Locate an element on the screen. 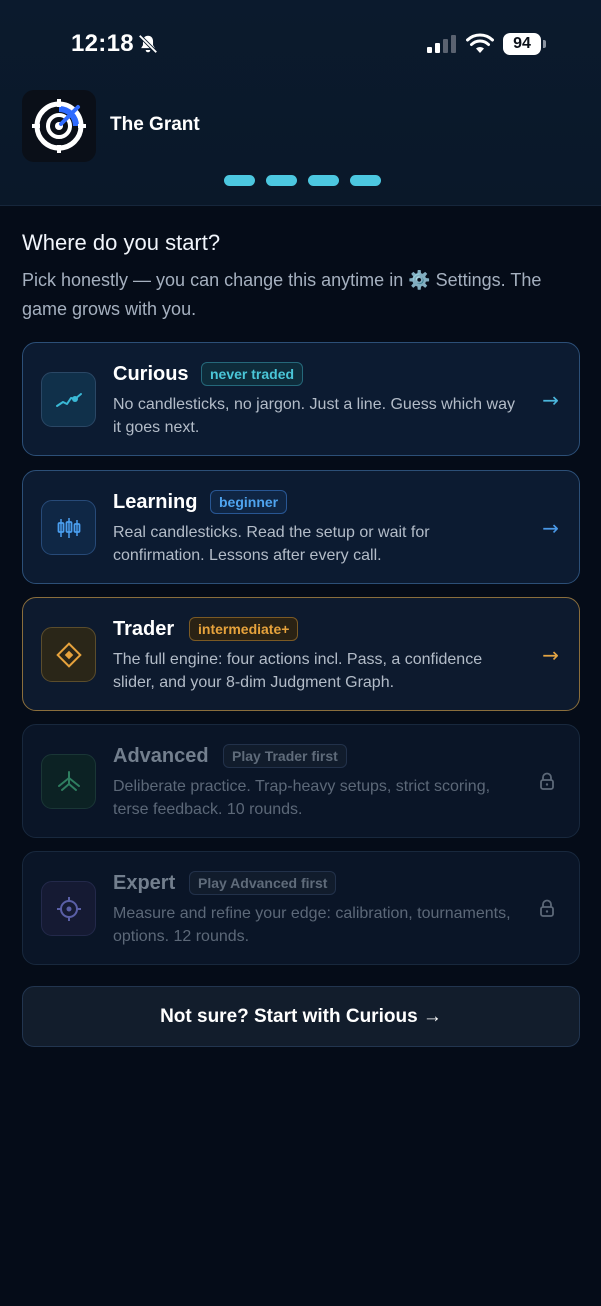 The image size is (601, 1306). app-title: The Grant is located at coordinates (155, 124).